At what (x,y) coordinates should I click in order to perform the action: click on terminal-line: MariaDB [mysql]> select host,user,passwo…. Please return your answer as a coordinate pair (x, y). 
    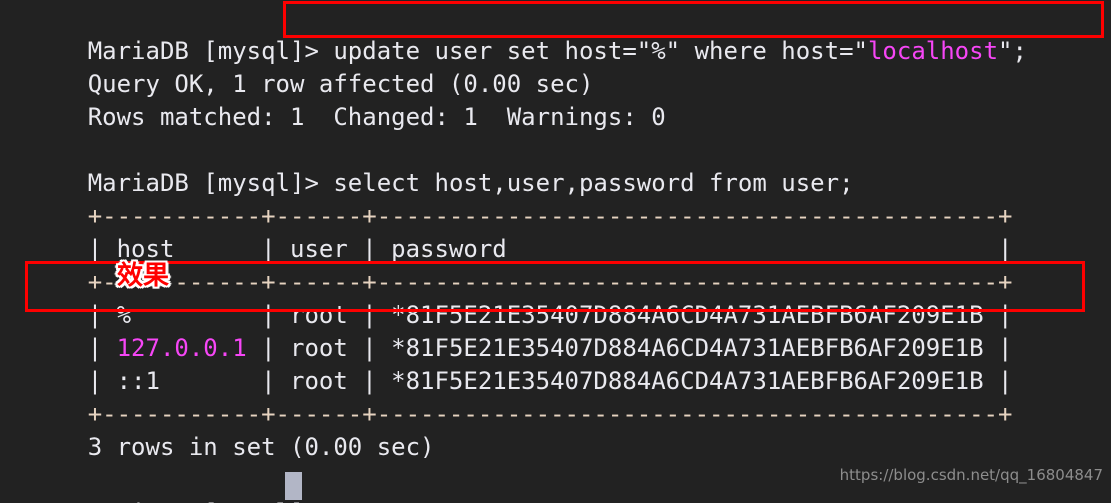
    Looking at the image, I should click on (555, 165).